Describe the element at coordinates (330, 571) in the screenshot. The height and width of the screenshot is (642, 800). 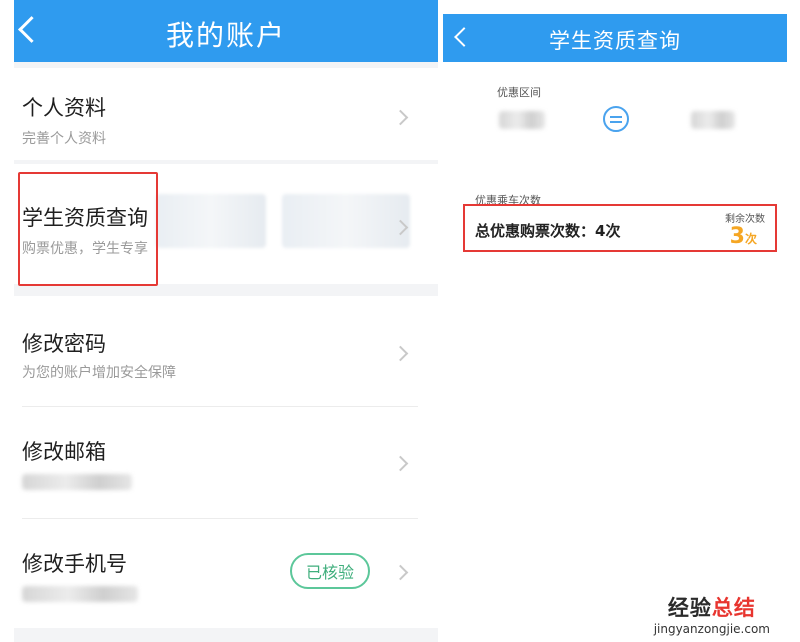
I see `verified-badge: 已核验` at that location.